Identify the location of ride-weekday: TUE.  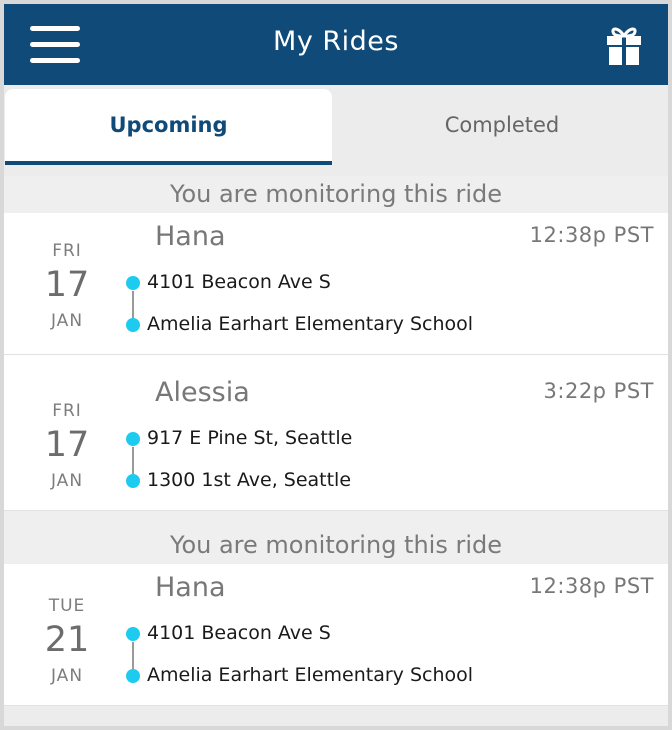
(67, 606).